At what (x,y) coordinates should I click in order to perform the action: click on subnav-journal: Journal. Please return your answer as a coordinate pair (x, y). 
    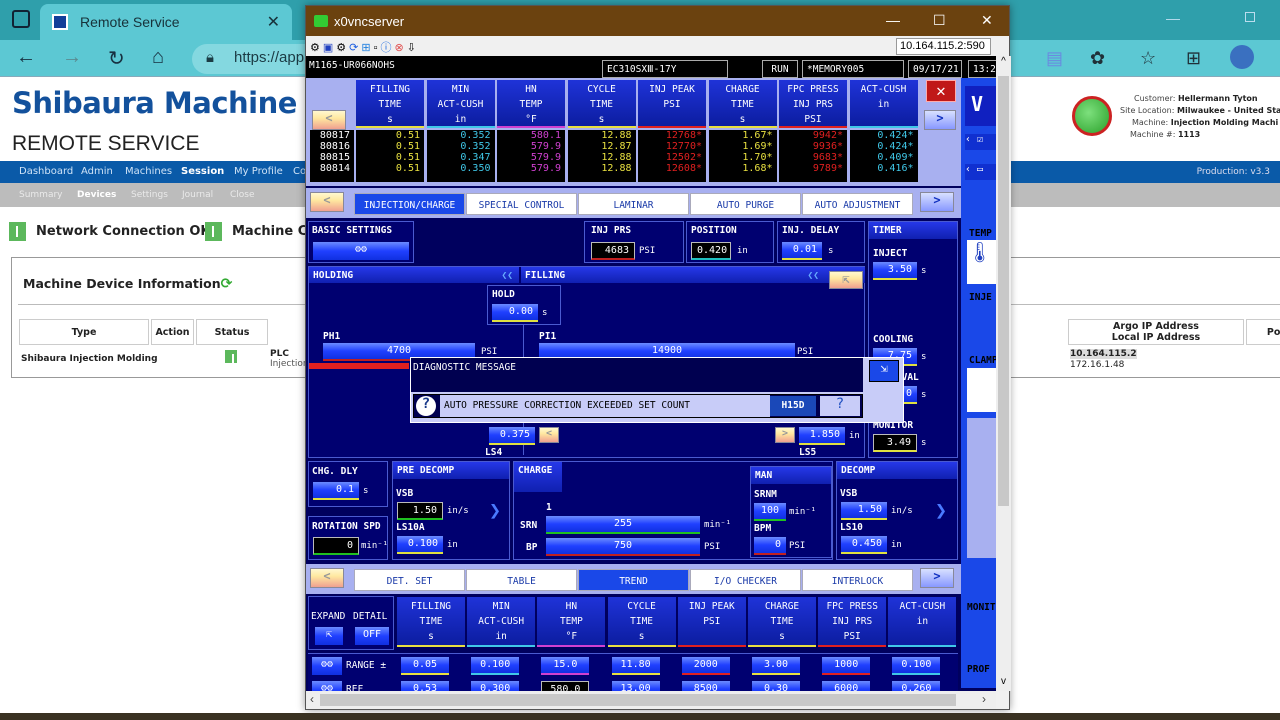
    Looking at the image, I should click on (197, 195).